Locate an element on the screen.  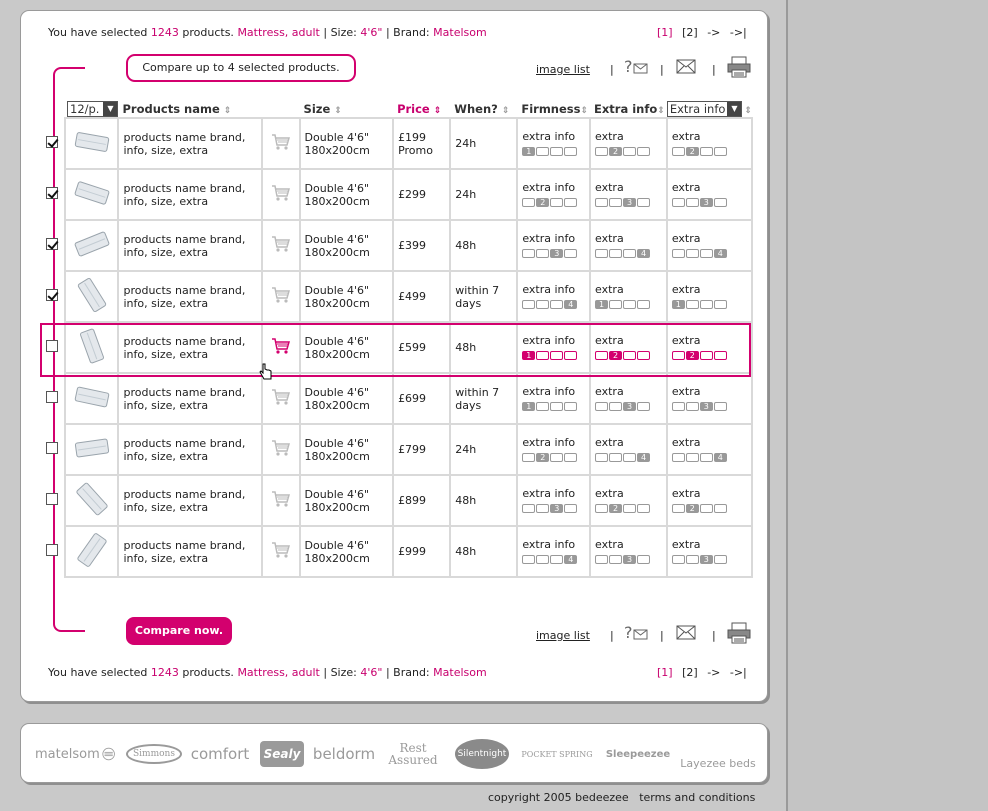
brand-logo-pocket-spring: POCKET SPRING is located at coordinates (556, 754).